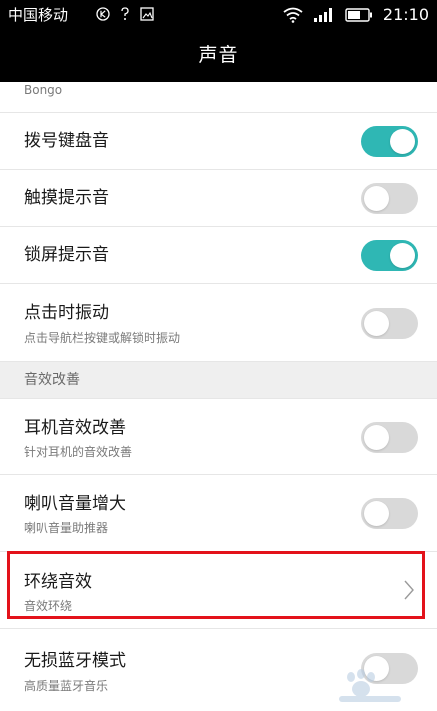 The image size is (437, 711). What do you see at coordinates (218, 590) in the screenshot?
I see `surround-sound-row: 环绕音效 音效环绕` at bounding box center [218, 590].